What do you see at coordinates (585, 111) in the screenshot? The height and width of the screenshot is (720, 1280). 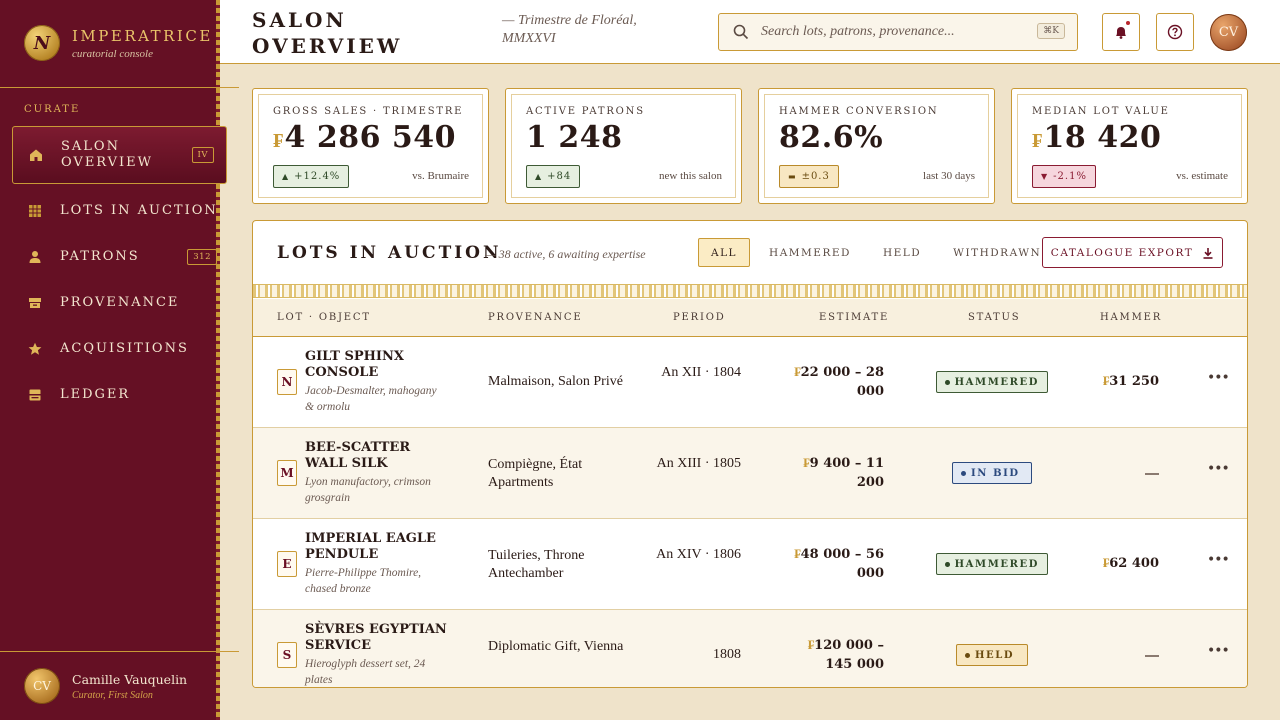 I see `stat-label: ACTIVE PATRONS` at bounding box center [585, 111].